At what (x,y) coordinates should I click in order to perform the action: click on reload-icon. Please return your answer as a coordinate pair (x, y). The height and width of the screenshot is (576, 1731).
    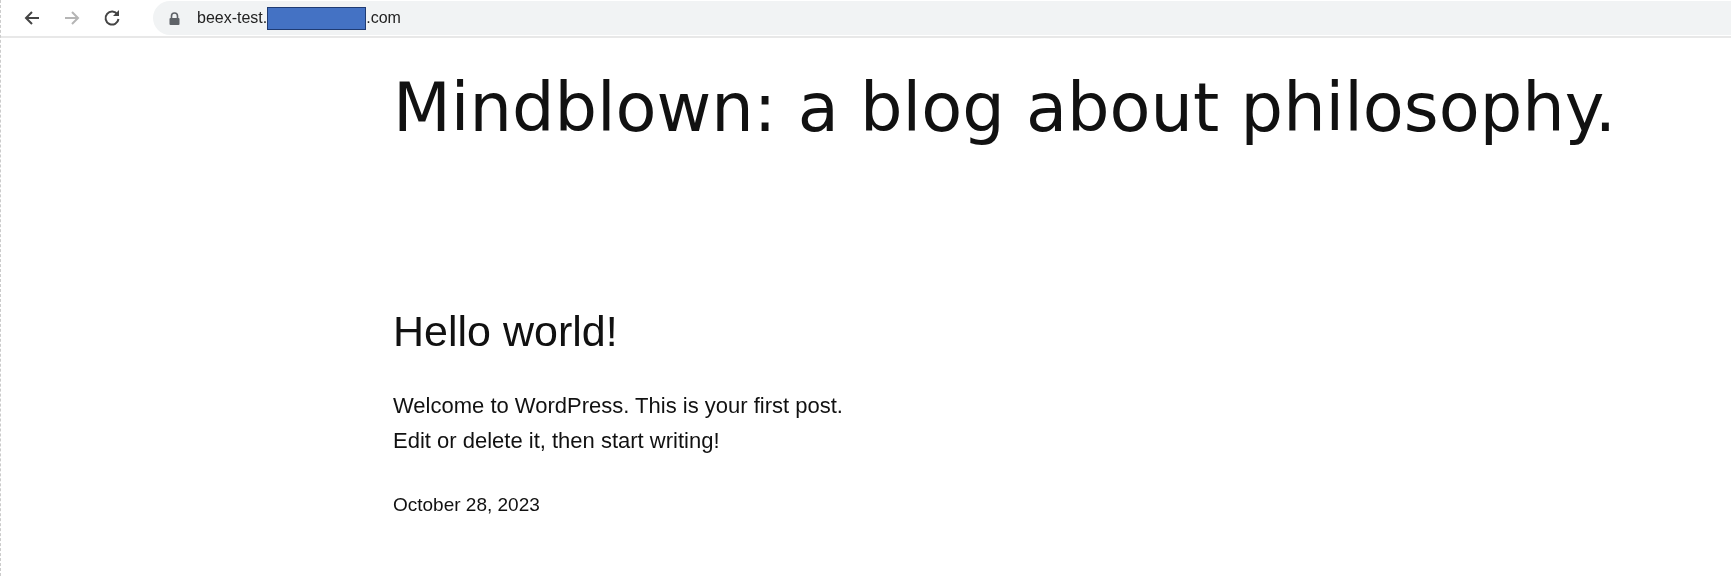
    Looking at the image, I should click on (112, 18).